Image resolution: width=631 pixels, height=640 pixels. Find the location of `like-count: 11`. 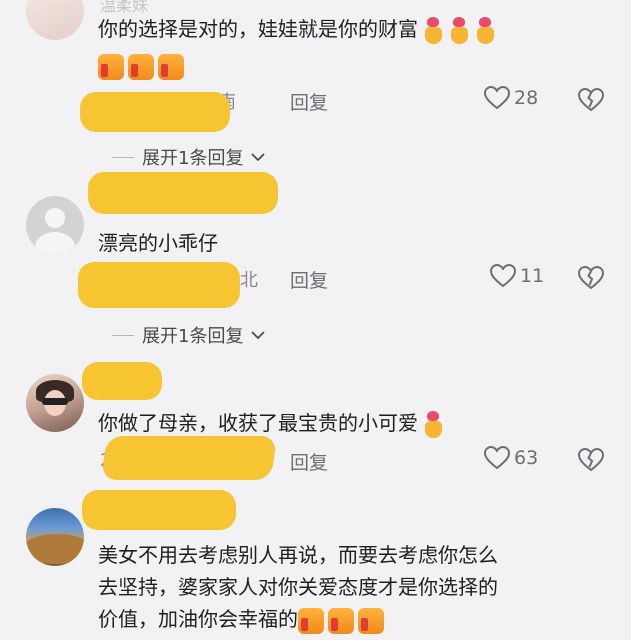

like-count: 11 is located at coordinates (532, 276).